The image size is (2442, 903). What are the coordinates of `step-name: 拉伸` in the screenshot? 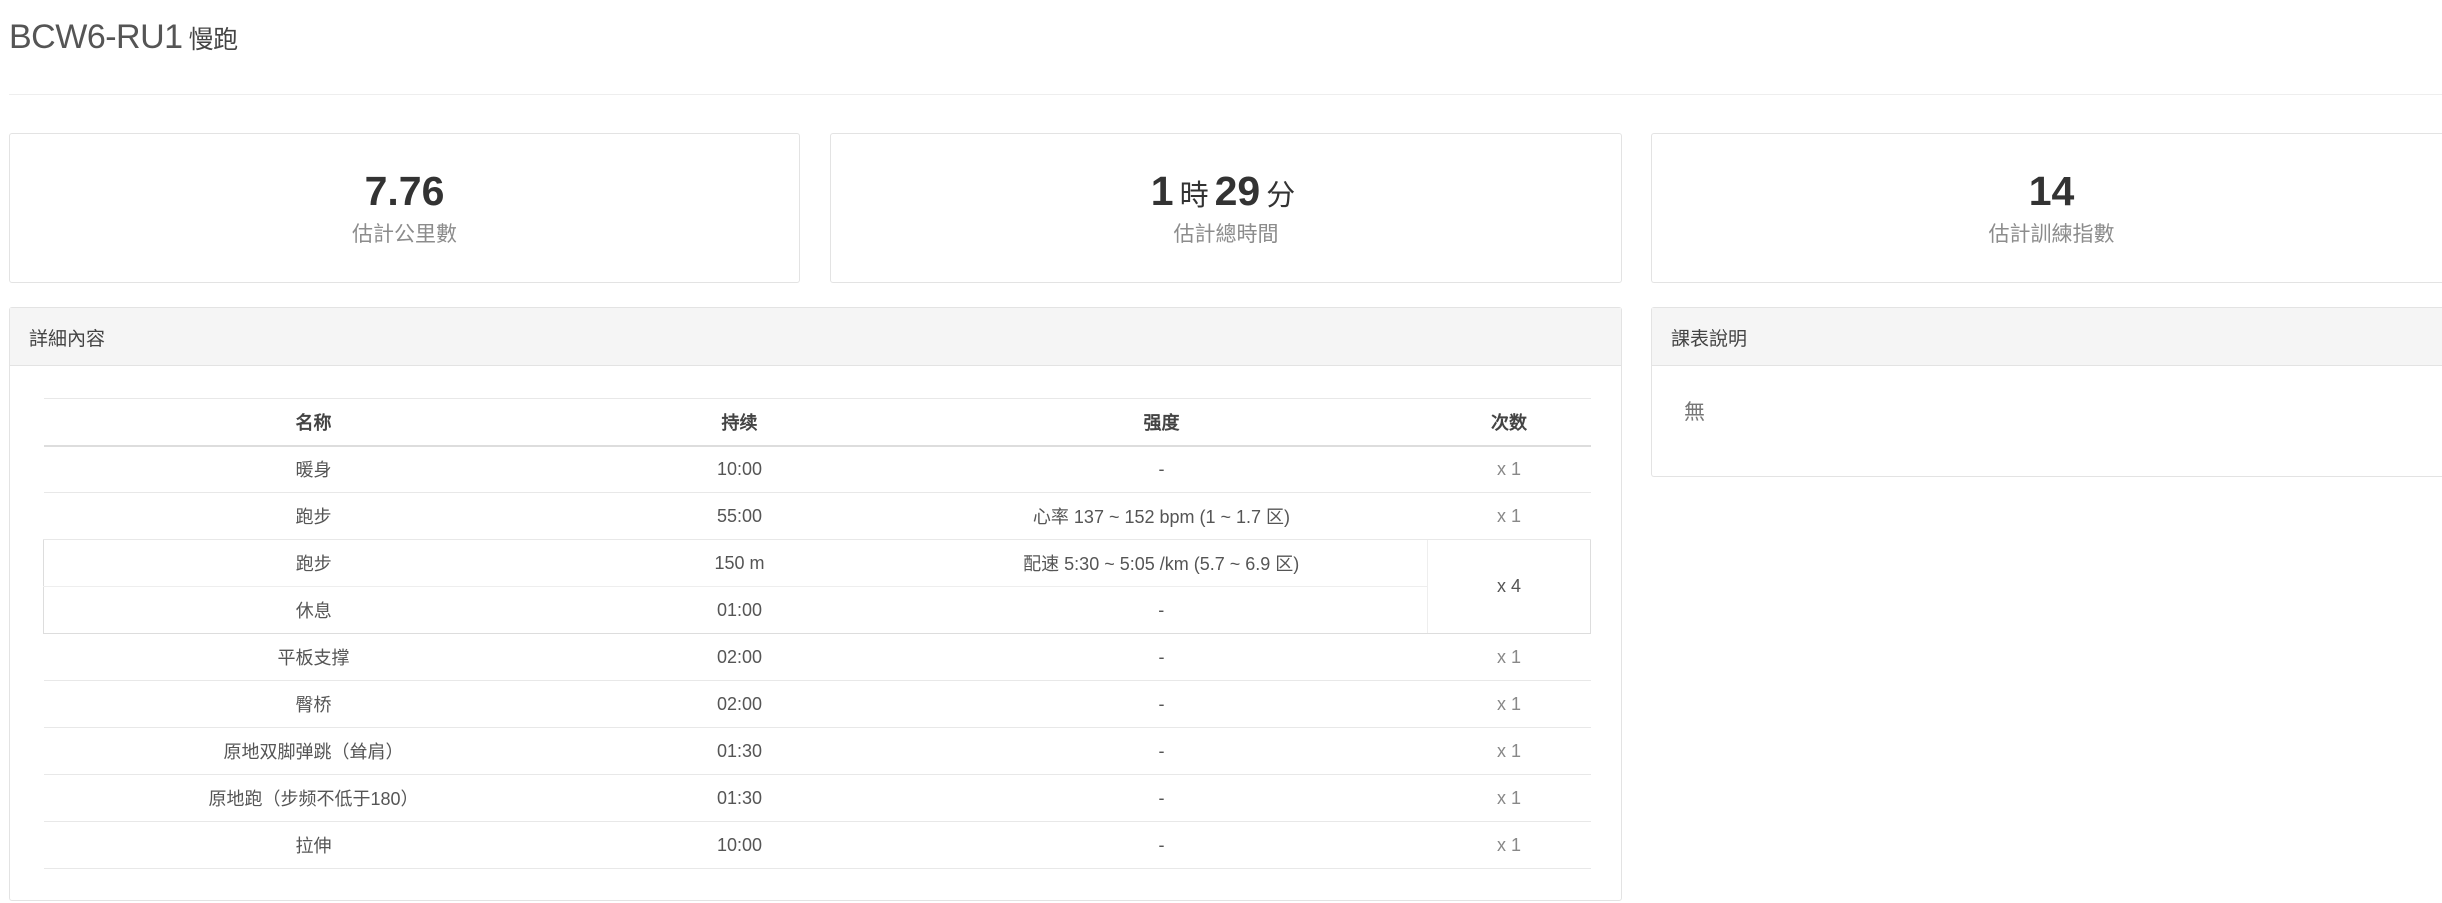 It's located at (313, 845).